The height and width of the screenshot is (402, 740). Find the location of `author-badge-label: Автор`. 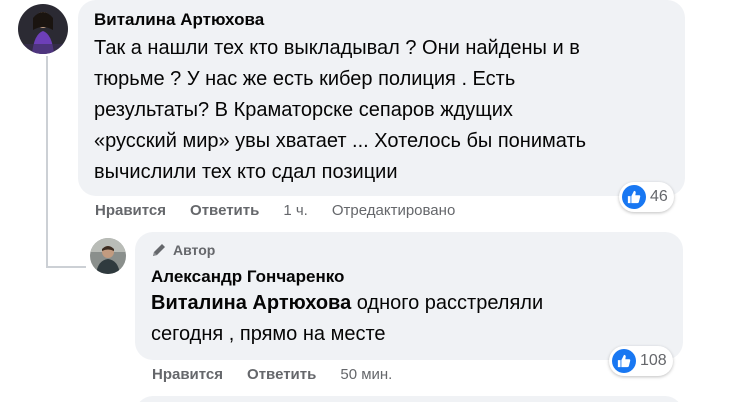

author-badge-label: Автор is located at coordinates (194, 250).